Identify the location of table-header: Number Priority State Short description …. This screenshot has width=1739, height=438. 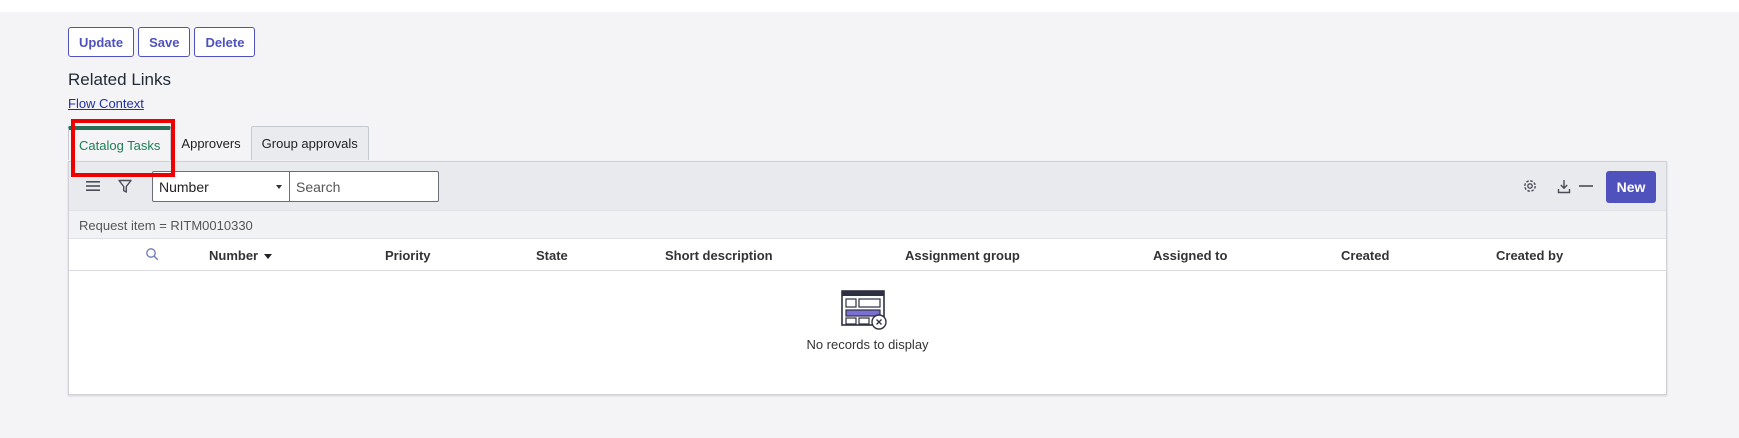
(867, 255).